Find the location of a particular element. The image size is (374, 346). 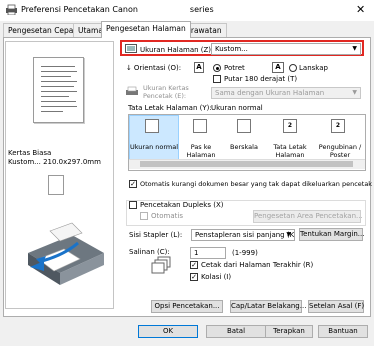

page-size-icon is located at coordinates (131, 48).